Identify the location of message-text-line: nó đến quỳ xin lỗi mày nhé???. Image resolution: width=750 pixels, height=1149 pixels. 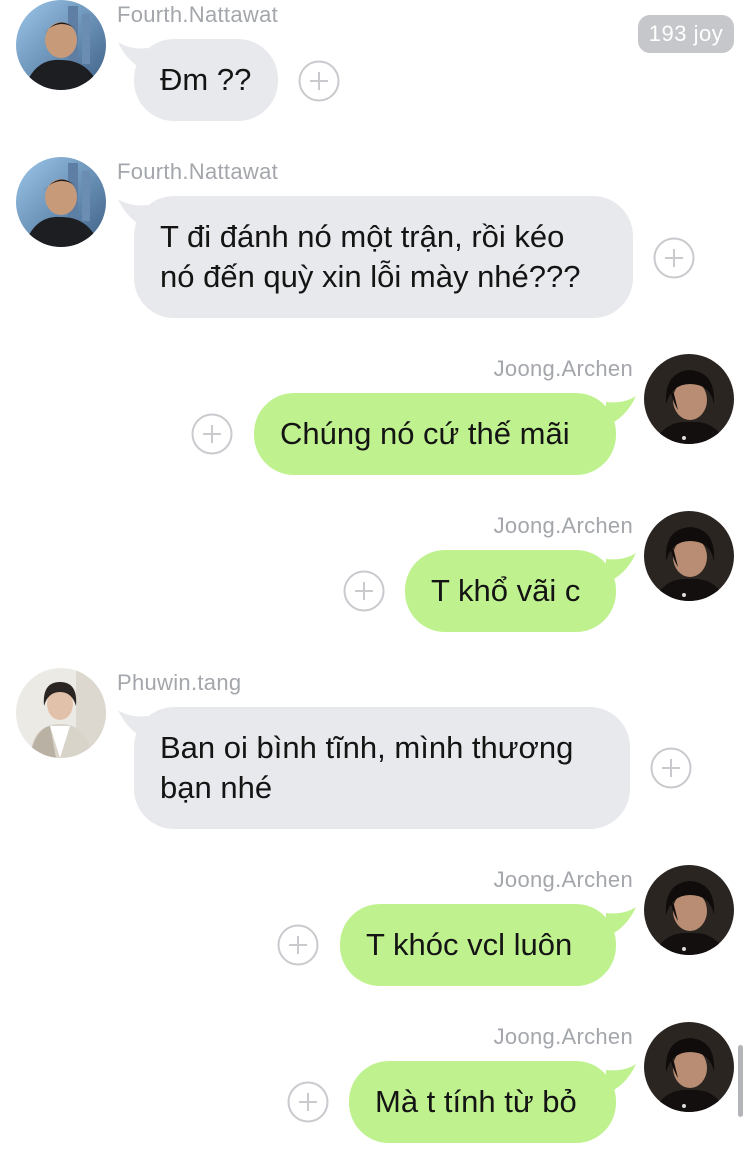
(370, 276).